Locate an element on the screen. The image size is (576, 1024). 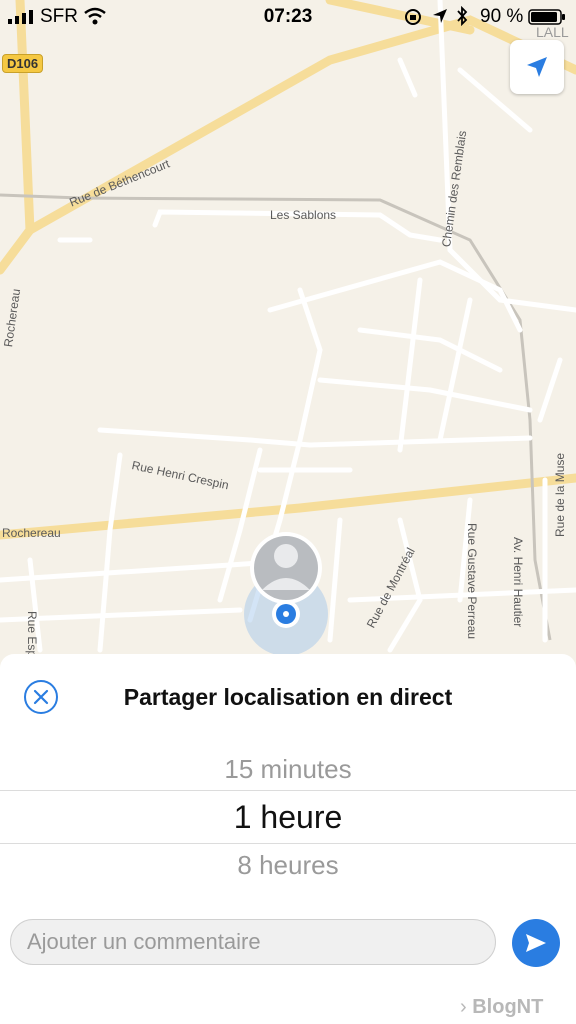
street-label-gustave: Rue Gustave Perreau is located at coordinates (472, 581).